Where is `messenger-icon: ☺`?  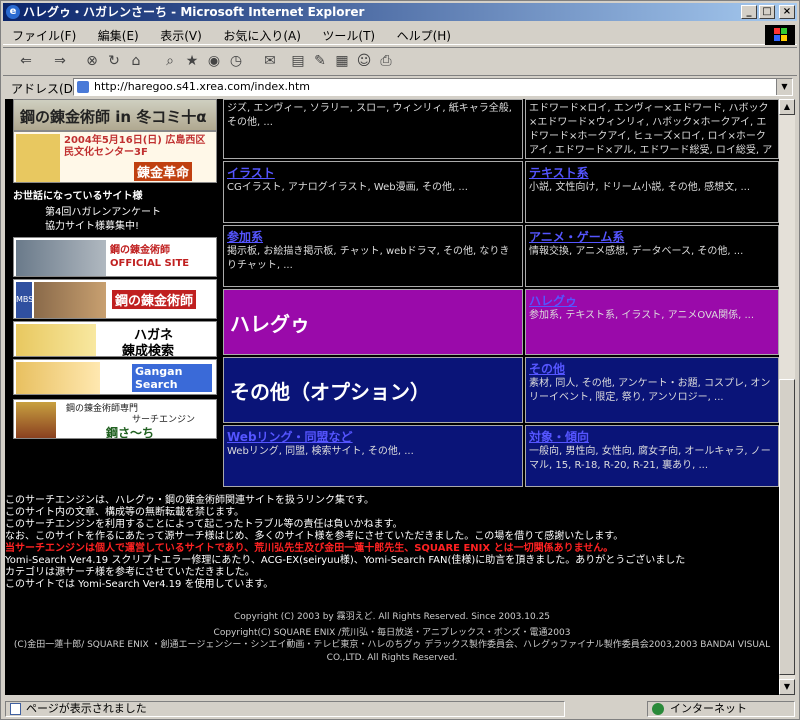
messenger-icon: ☺ is located at coordinates (364, 61).